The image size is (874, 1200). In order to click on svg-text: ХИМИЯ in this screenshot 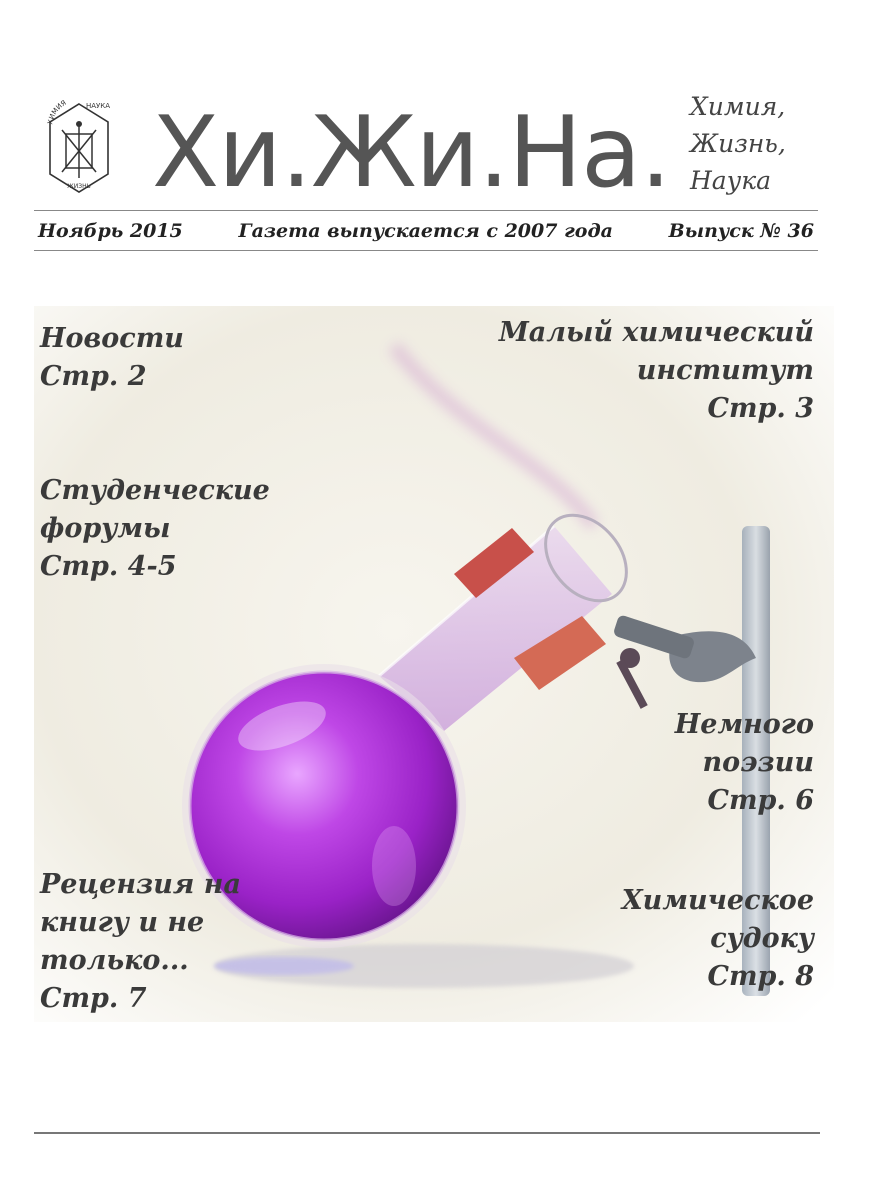, I will do `click(57, 112)`.